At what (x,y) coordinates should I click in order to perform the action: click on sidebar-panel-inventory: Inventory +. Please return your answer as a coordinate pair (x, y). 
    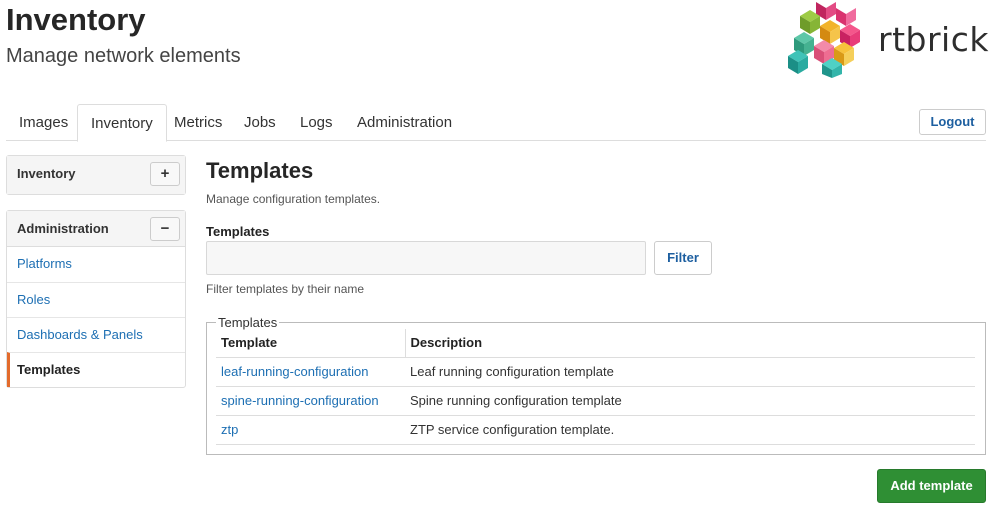
    Looking at the image, I should click on (96, 175).